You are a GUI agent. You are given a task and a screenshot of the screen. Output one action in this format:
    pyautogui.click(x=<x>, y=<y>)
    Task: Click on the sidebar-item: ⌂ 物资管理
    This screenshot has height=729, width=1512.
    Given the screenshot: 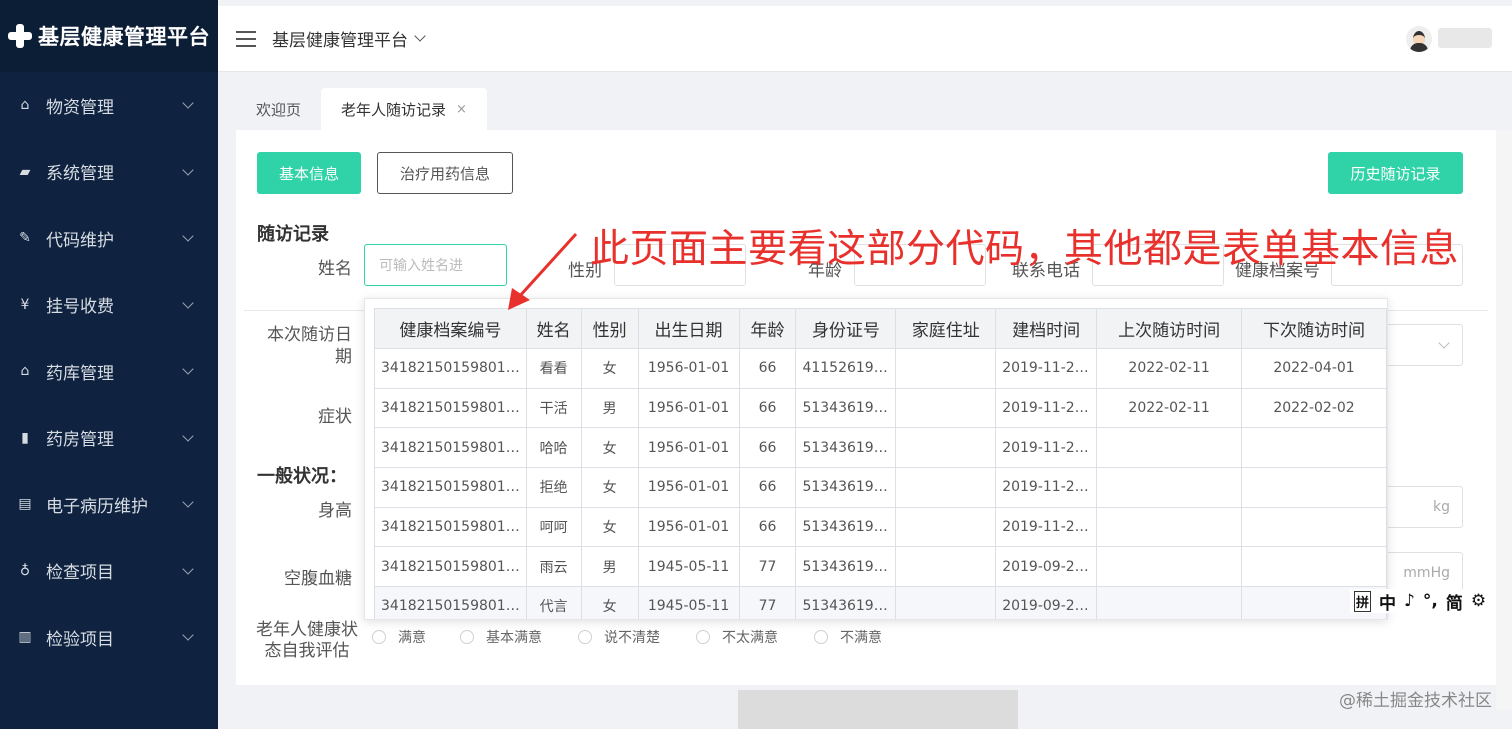 What is the action you would take?
    pyautogui.click(x=109, y=105)
    